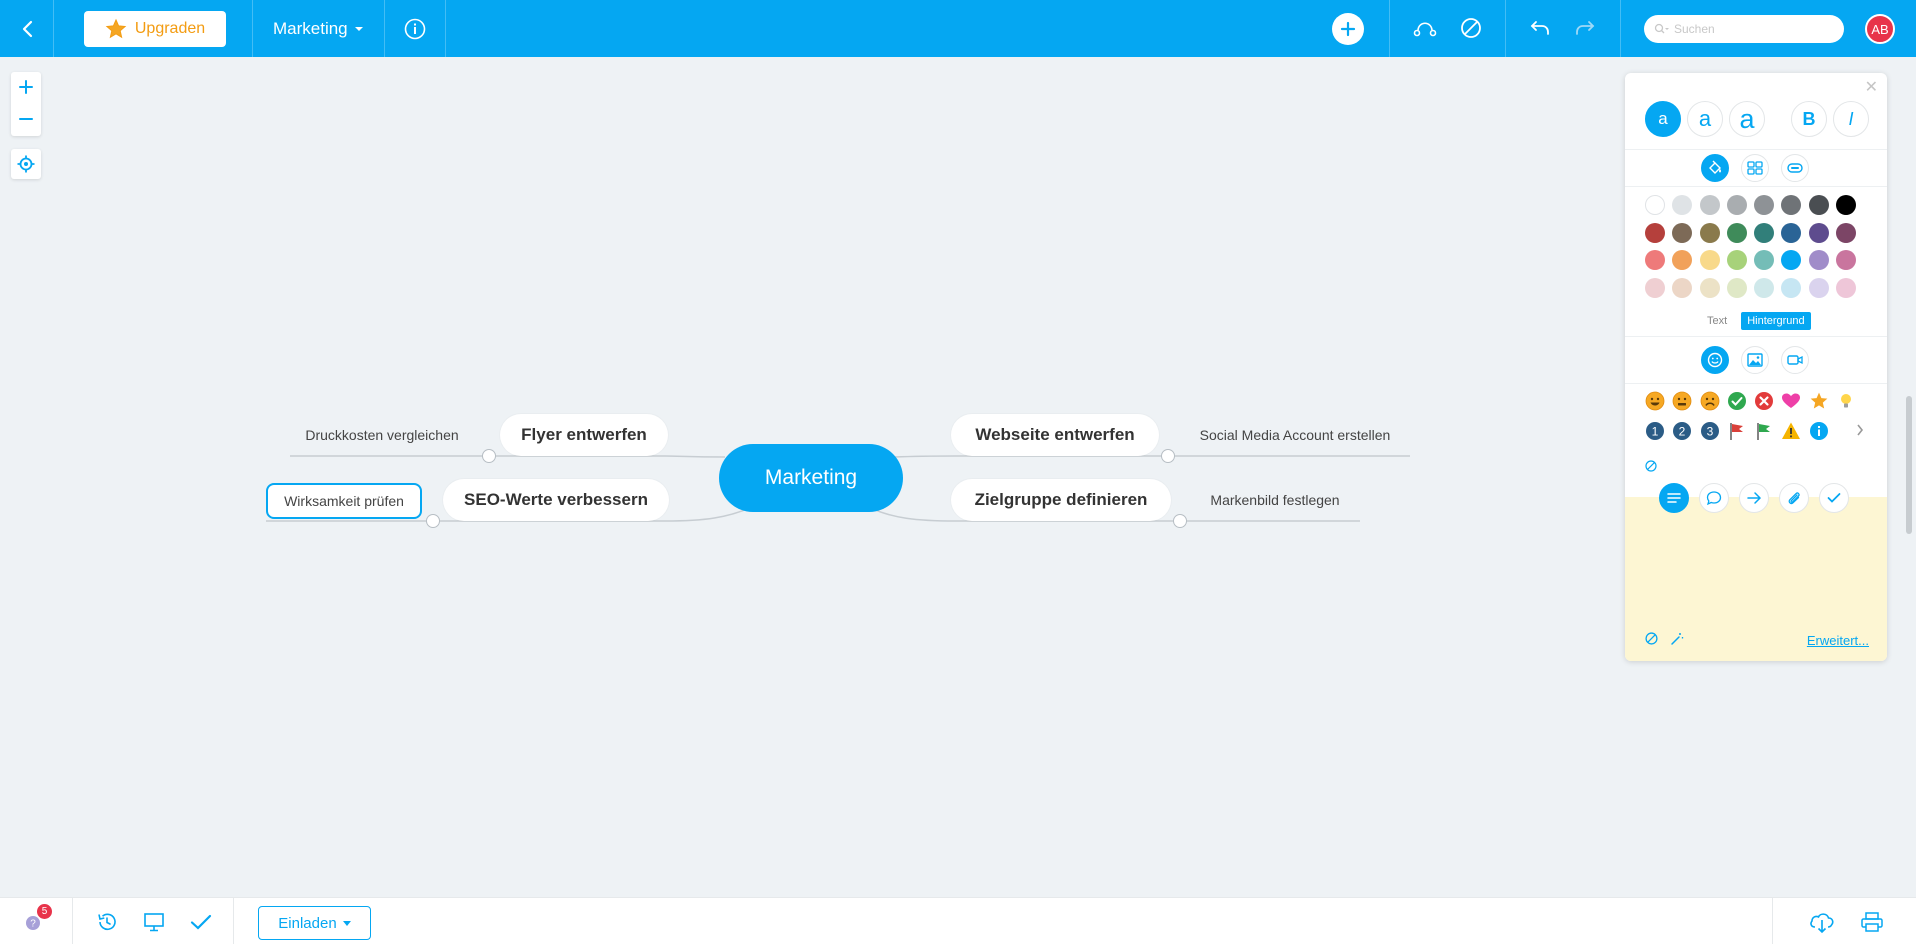  I want to click on star-icon, so click(1819, 401).